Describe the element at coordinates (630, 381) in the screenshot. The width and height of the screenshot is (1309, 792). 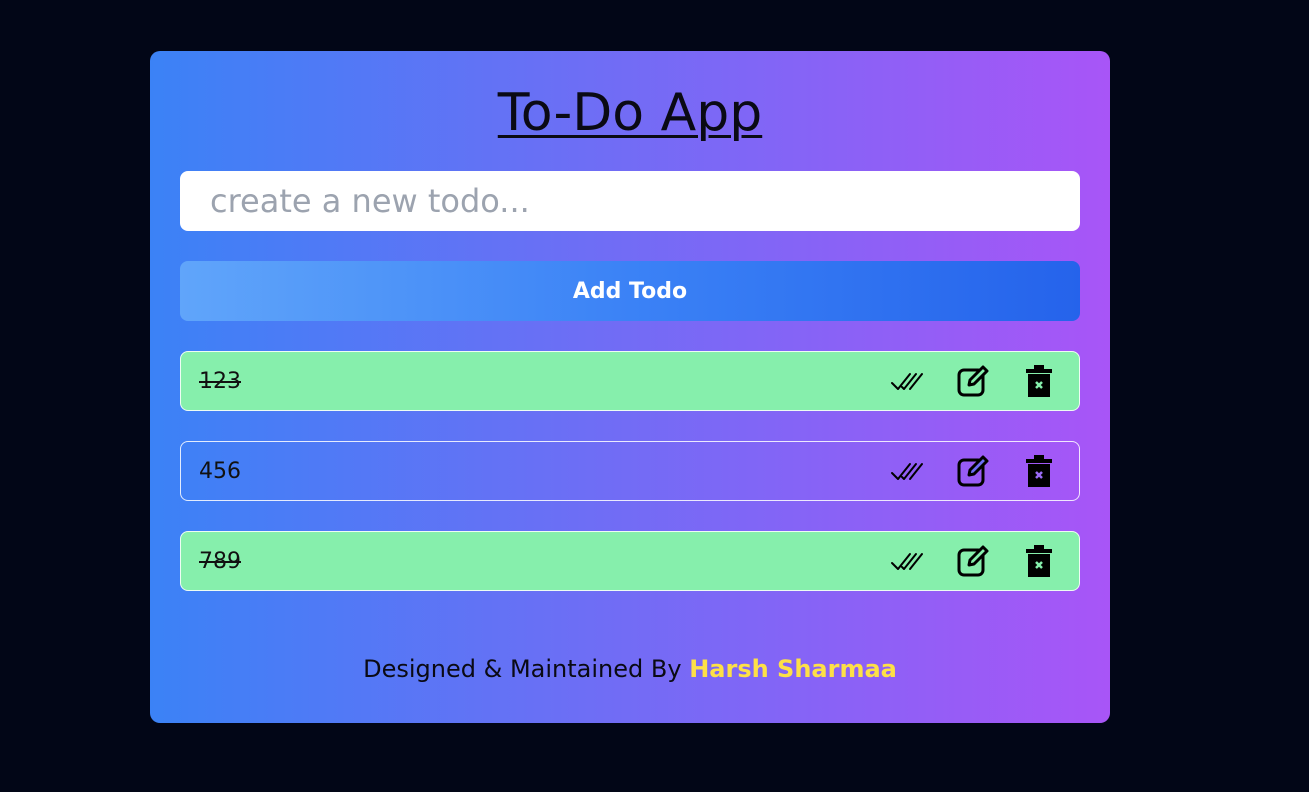
I see `todo-item: 123` at that location.